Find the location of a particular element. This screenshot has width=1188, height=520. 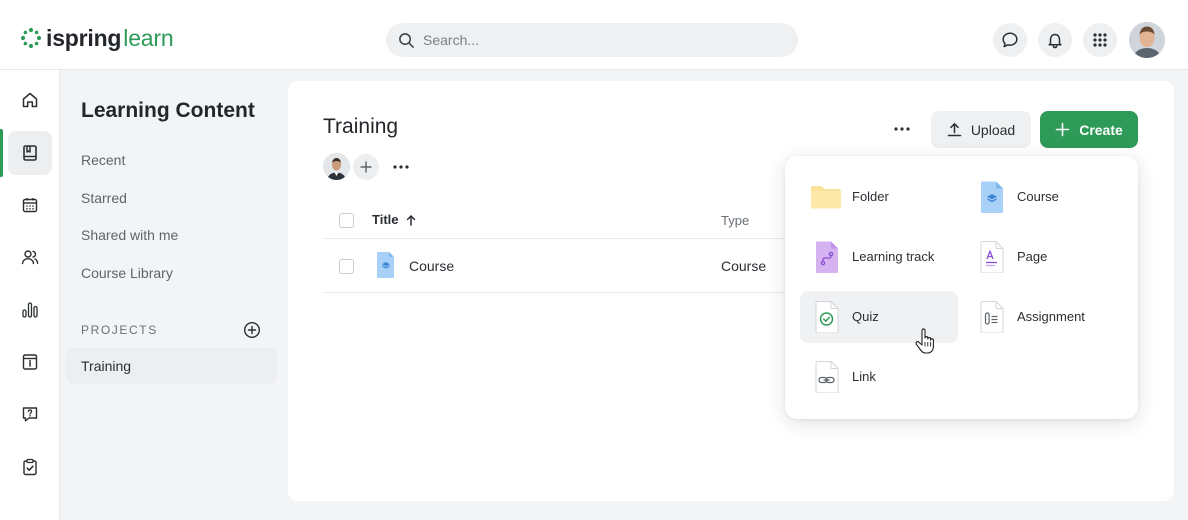

book-icon is located at coordinates (30, 153).